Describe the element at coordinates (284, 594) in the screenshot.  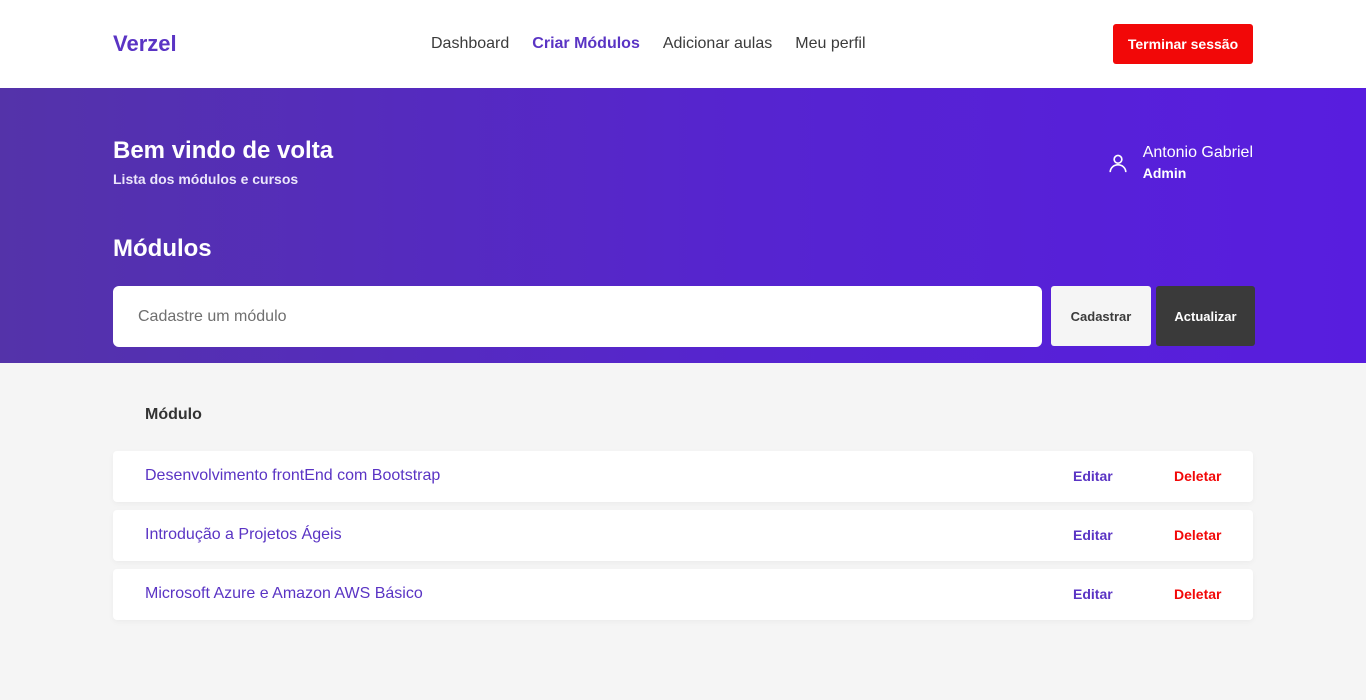
I see `module-name: Microsoft Azure e Amazon AWS Básico` at that location.